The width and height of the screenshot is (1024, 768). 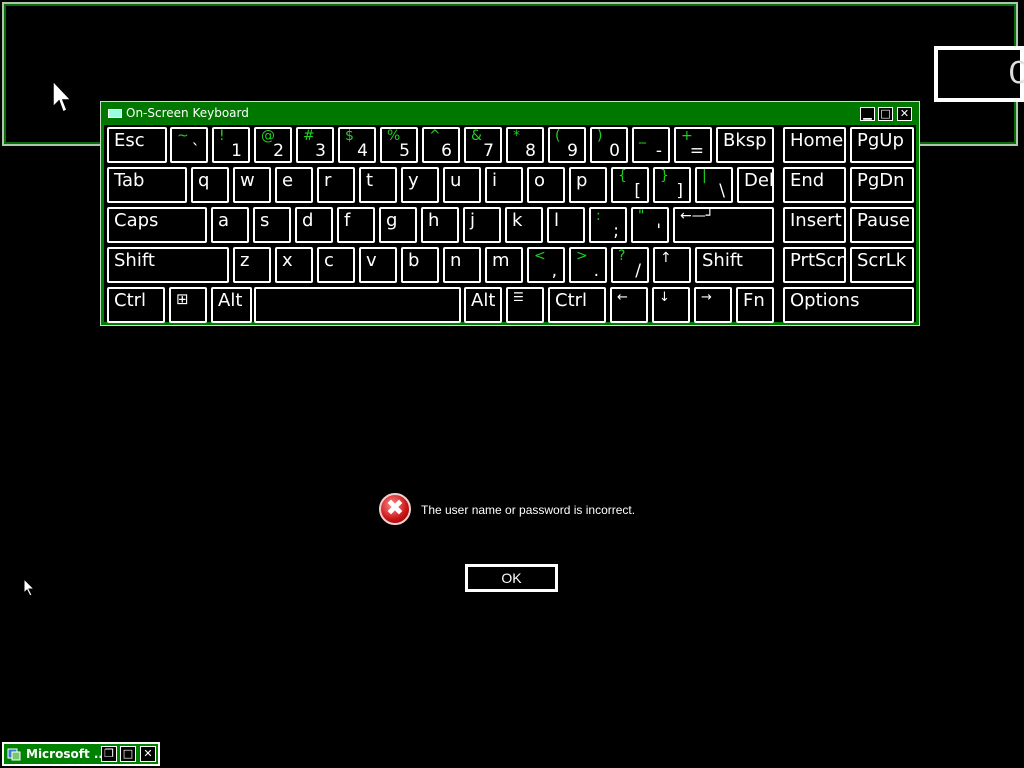 What do you see at coordinates (755, 305) in the screenshot?
I see `key-fn: Fn` at bounding box center [755, 305].